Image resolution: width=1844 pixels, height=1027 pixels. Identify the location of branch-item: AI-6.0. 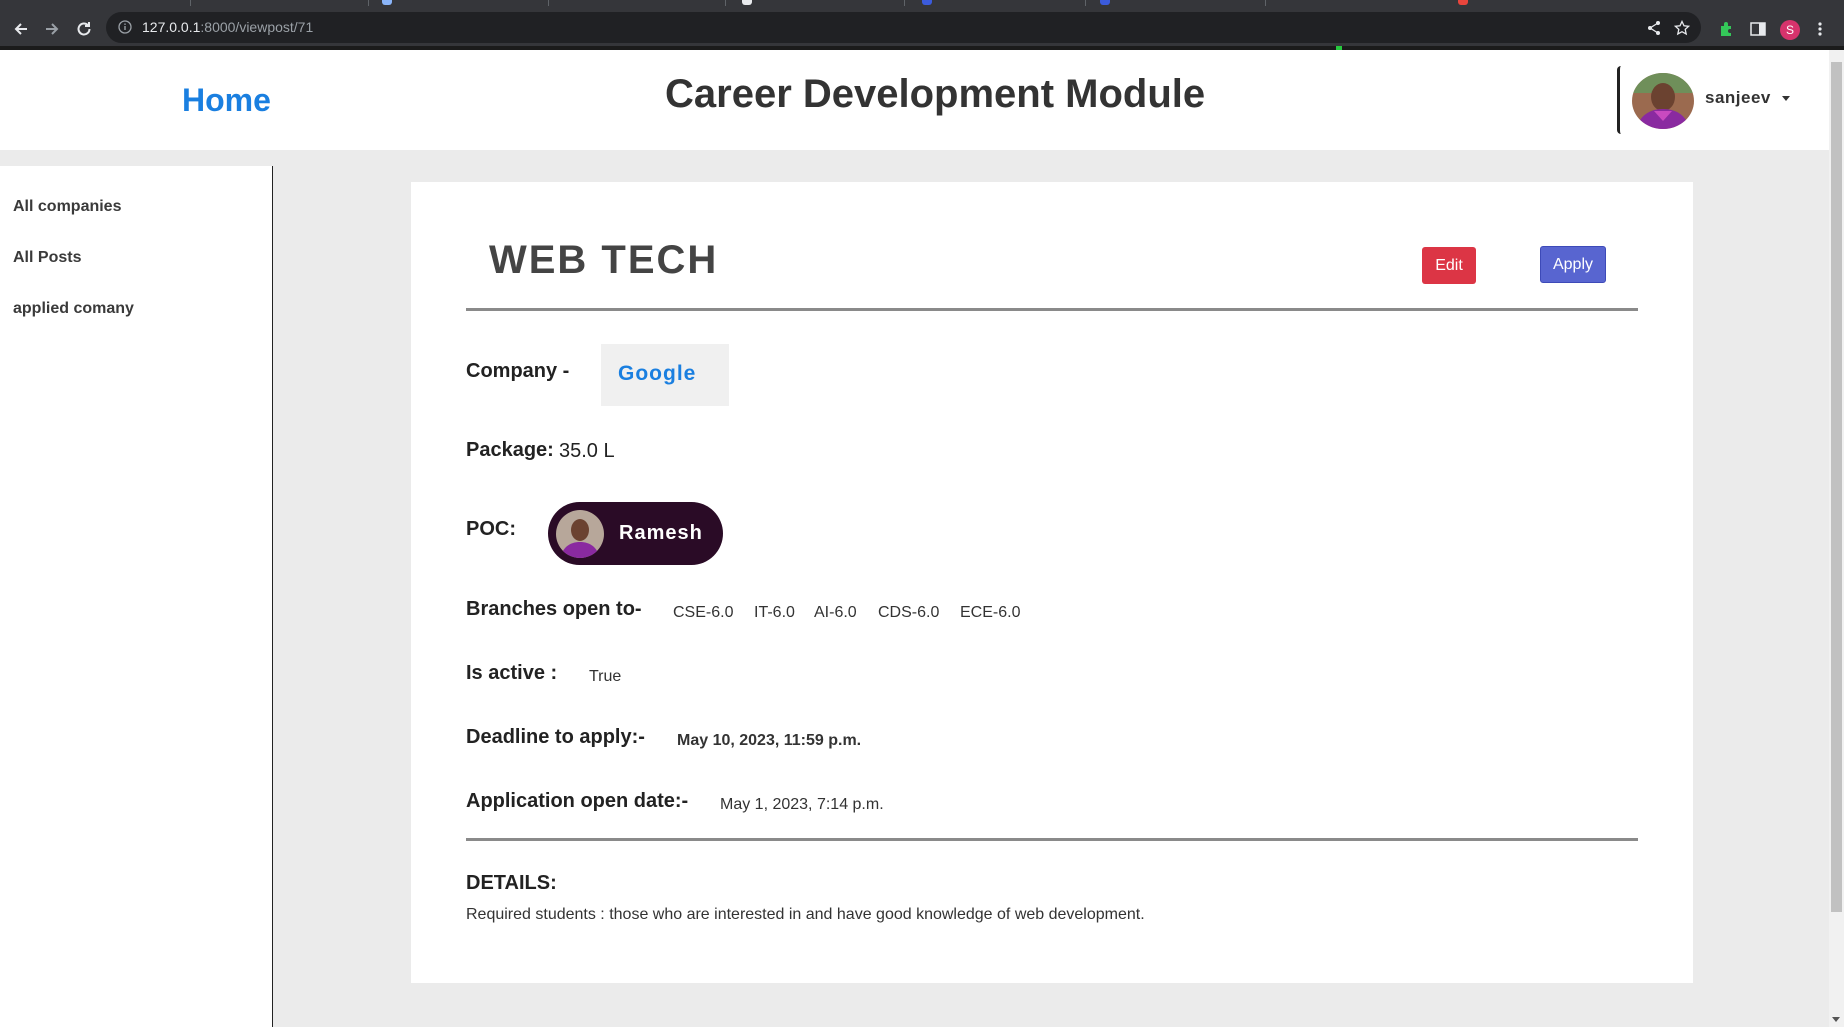
(835, 612).